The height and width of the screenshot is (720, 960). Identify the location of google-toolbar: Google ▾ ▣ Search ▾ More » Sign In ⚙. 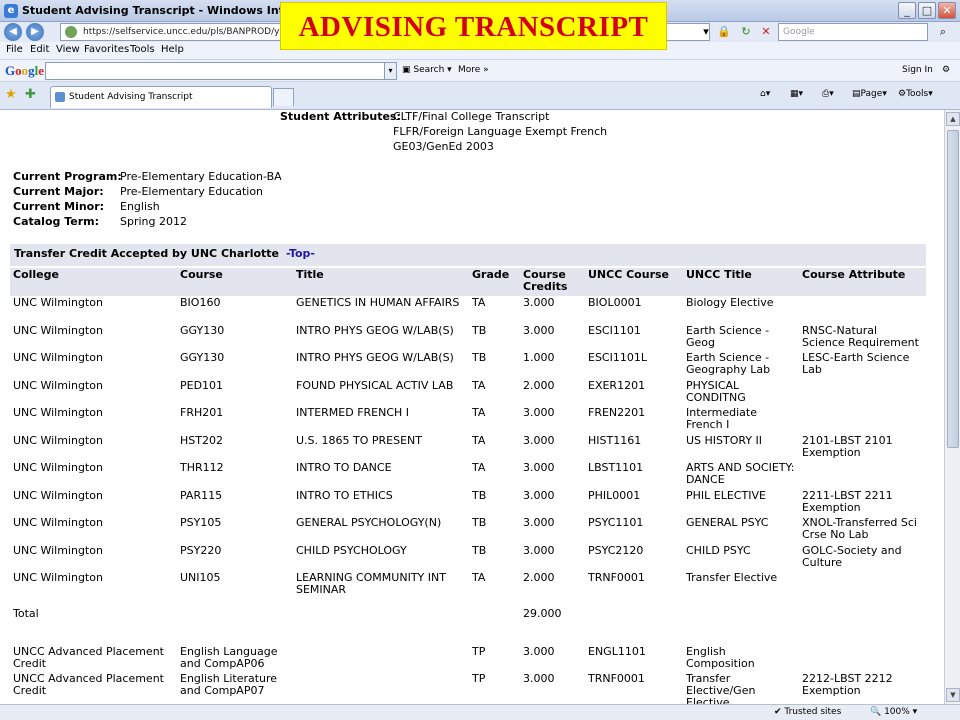
(480, 71).